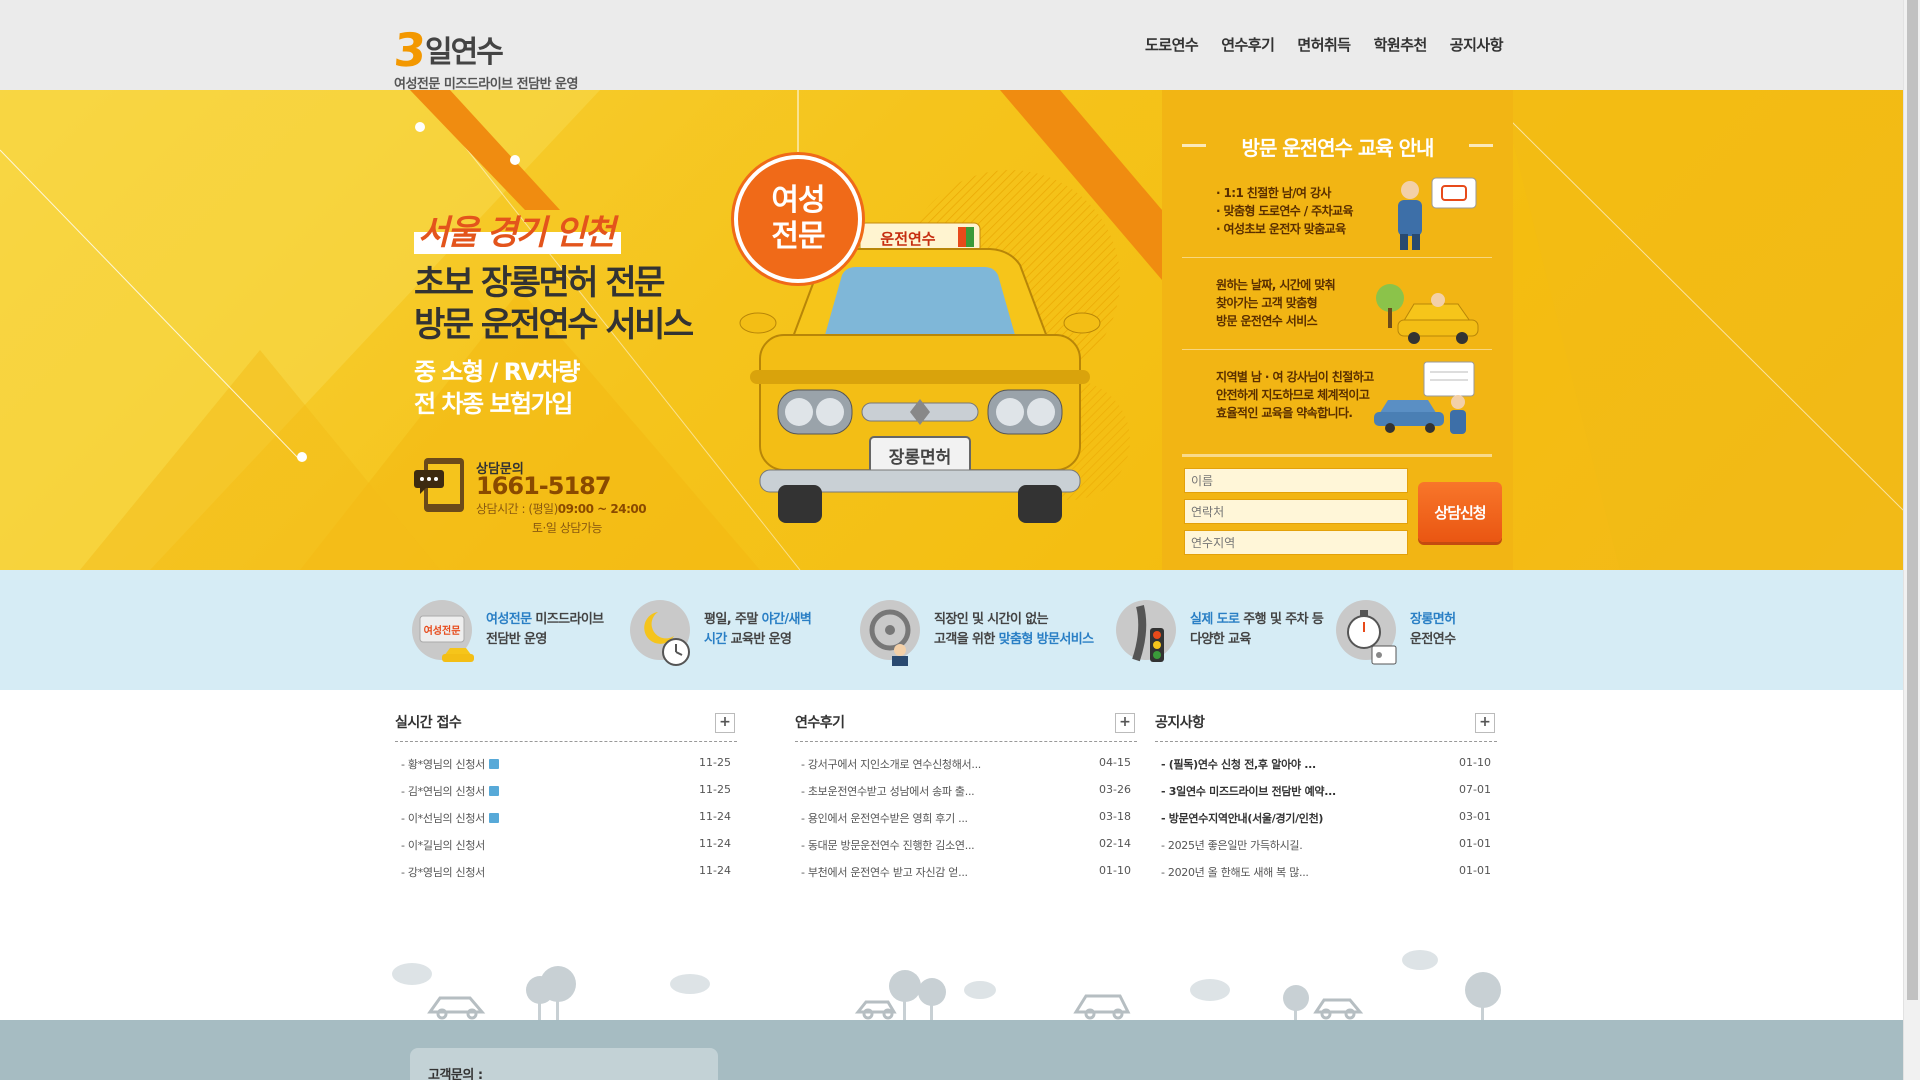 The image size is (1920, 1080). What do you see at coordinates (554, 325) in the screenshot?
I see `hero-headline-2: 방문 운전연수 서비스` at bounding box center [554, 325].